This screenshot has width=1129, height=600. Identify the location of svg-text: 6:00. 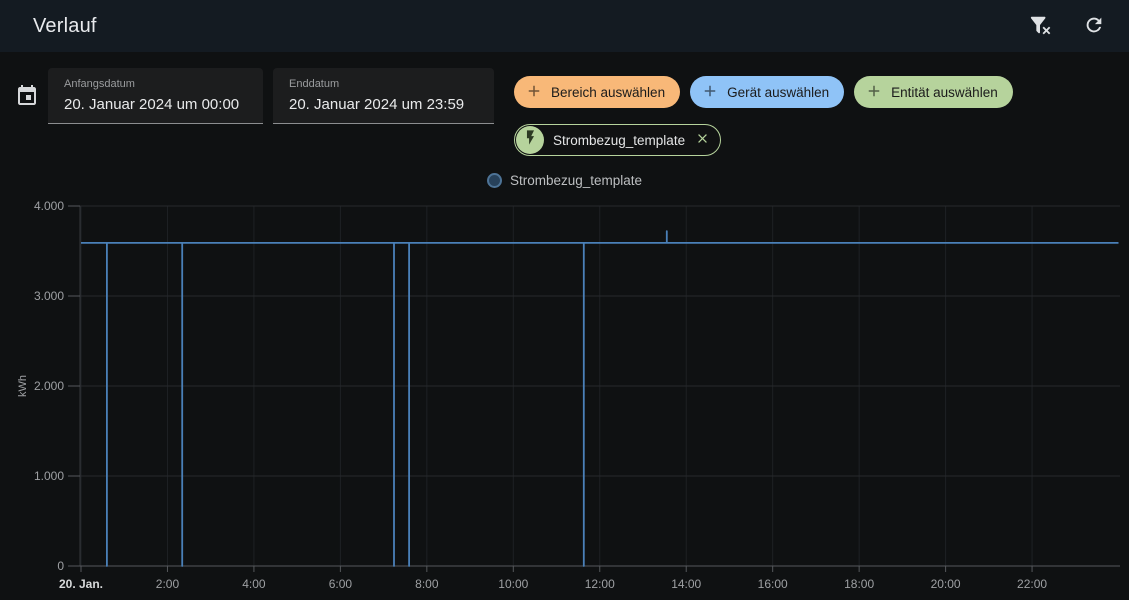
(341, 584).